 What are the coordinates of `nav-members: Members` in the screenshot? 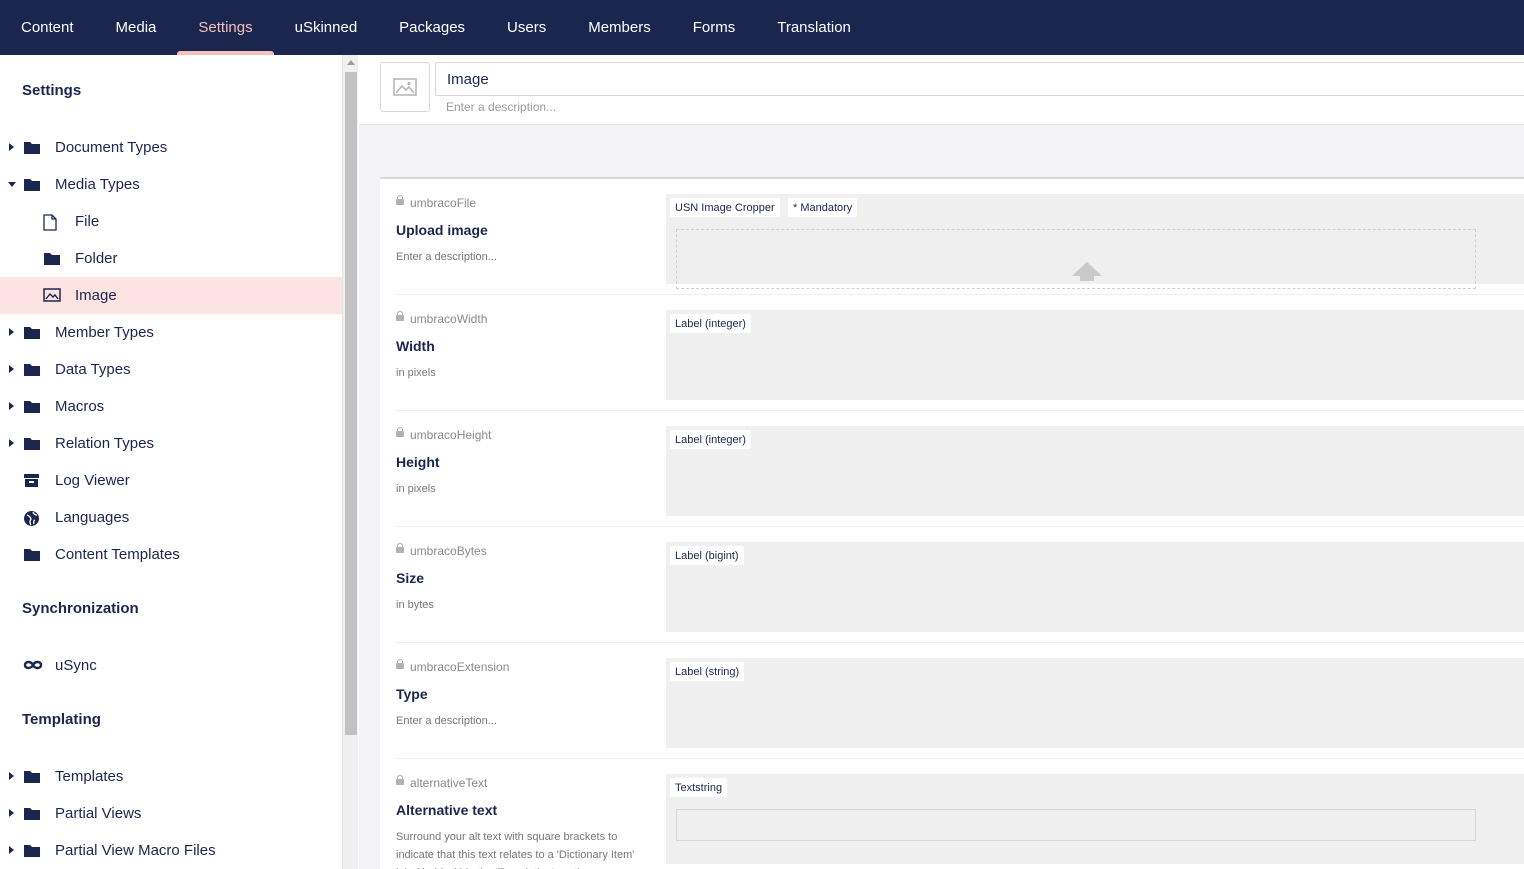 It's located at (619, 27).